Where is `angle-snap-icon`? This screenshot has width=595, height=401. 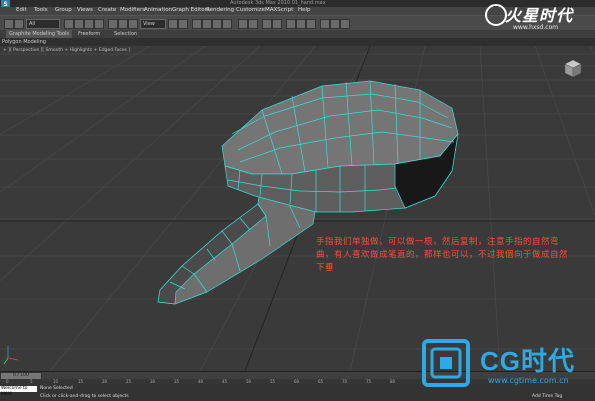 angle-snap-icon is located at coordinates (207, 24).